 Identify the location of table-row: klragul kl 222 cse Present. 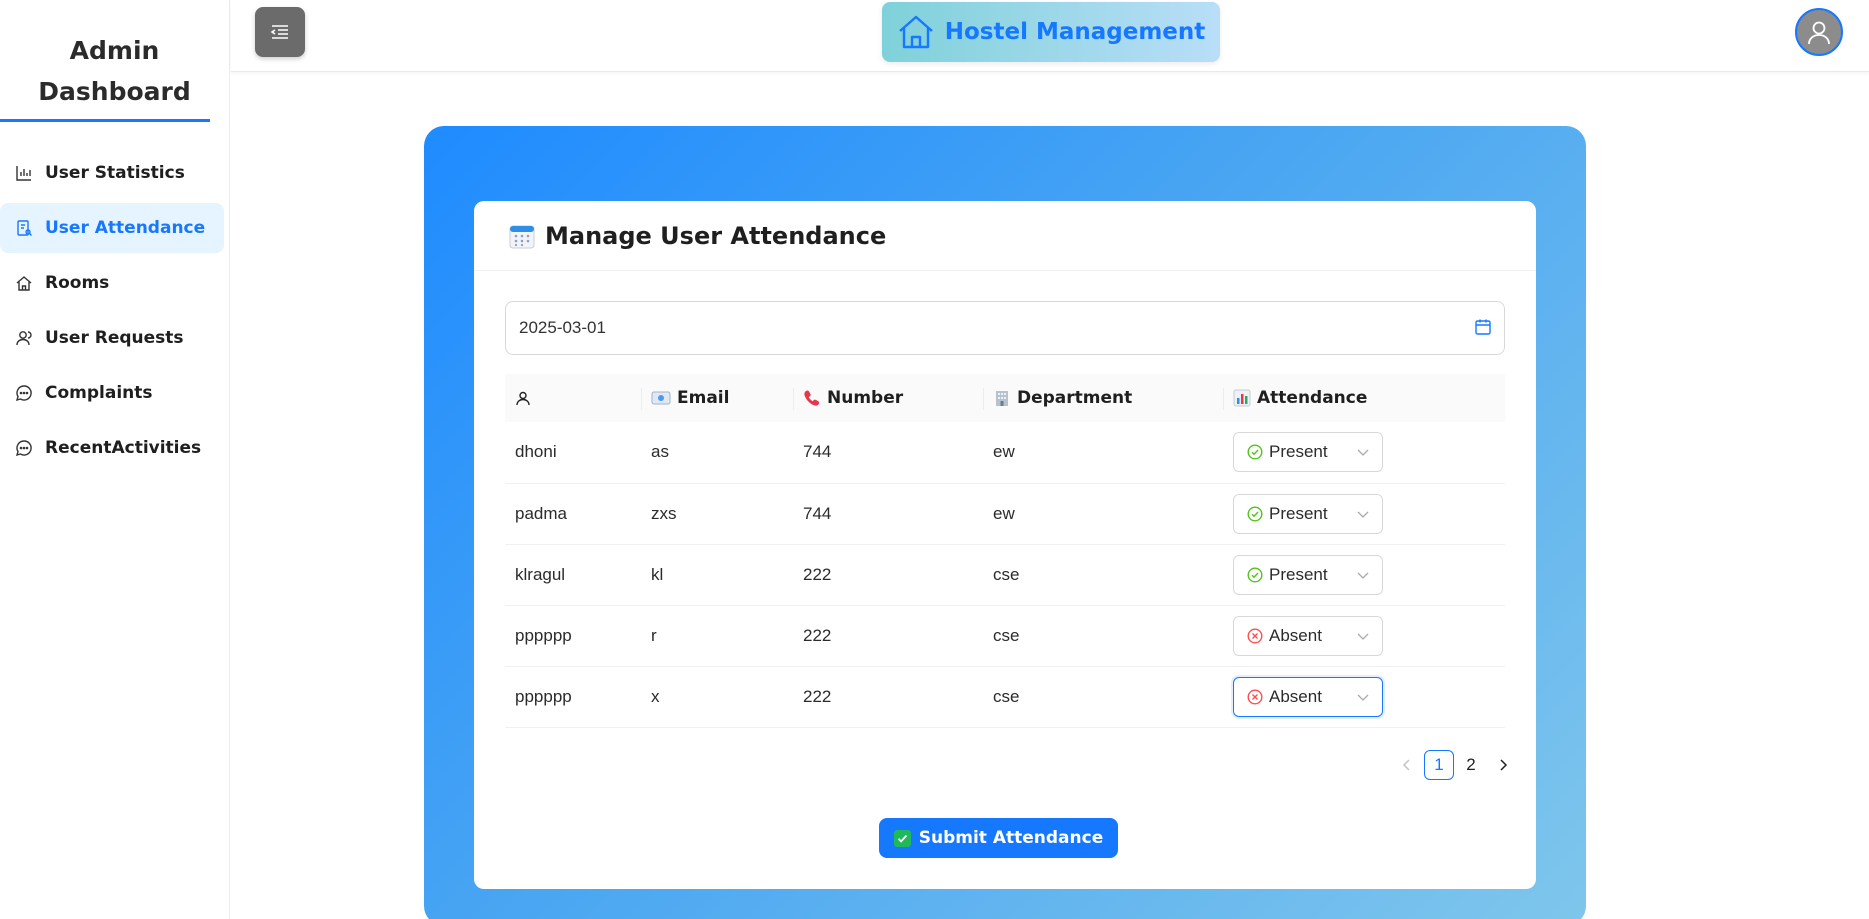
(1005, 574).